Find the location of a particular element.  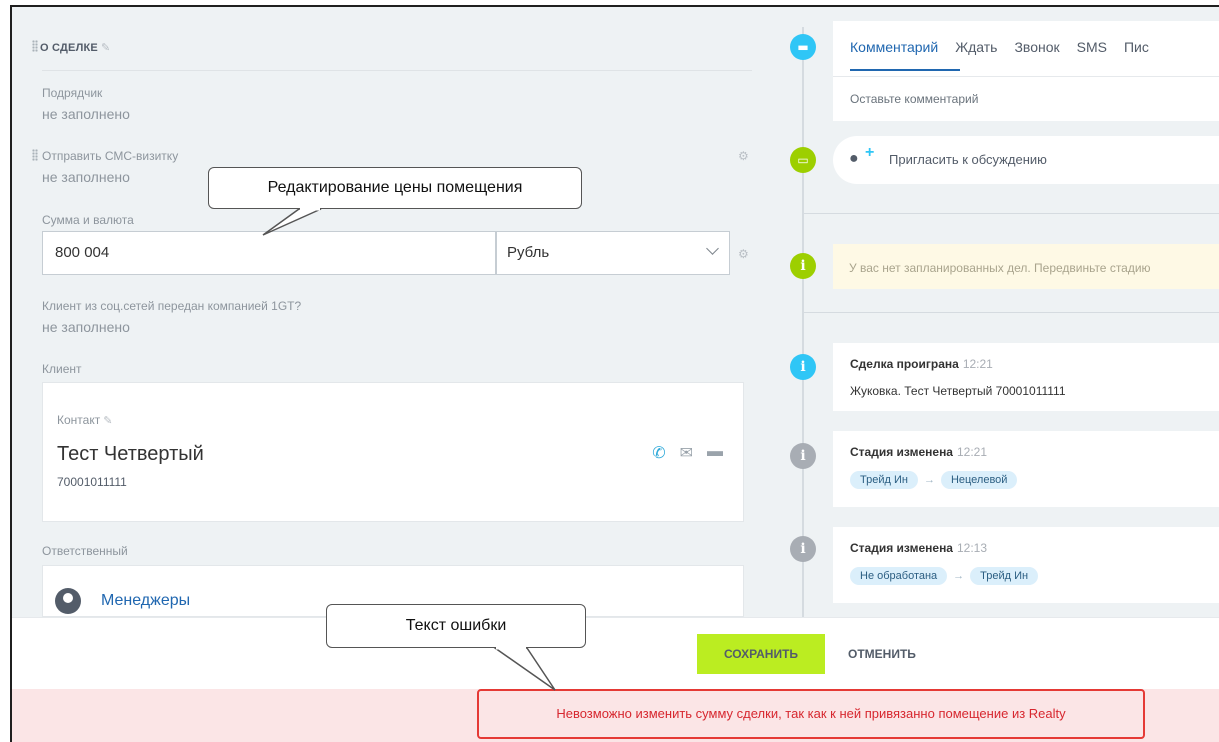

invite-label: Пригласить к обсуждению is located at coordinates (968, 159).